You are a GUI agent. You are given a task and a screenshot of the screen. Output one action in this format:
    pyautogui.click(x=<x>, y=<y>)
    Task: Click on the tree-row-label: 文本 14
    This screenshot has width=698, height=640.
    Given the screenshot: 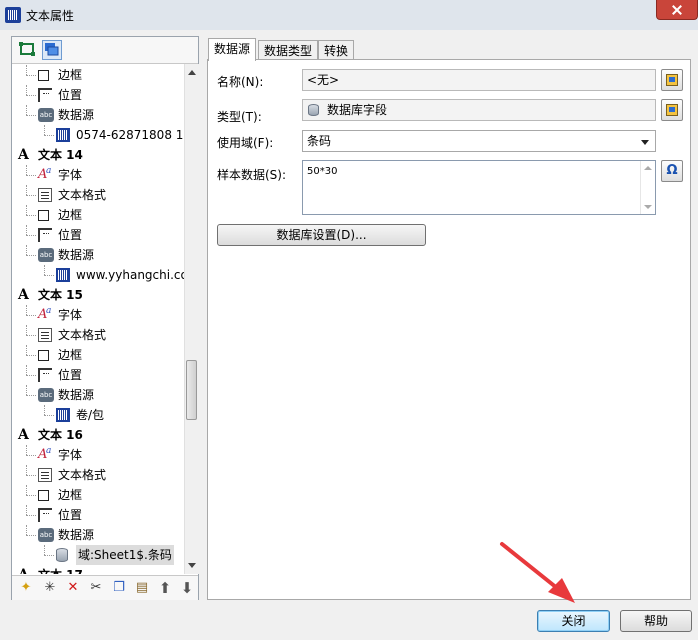 What is the action you would take?
    pyautogui.click(x=60, y=155)
    